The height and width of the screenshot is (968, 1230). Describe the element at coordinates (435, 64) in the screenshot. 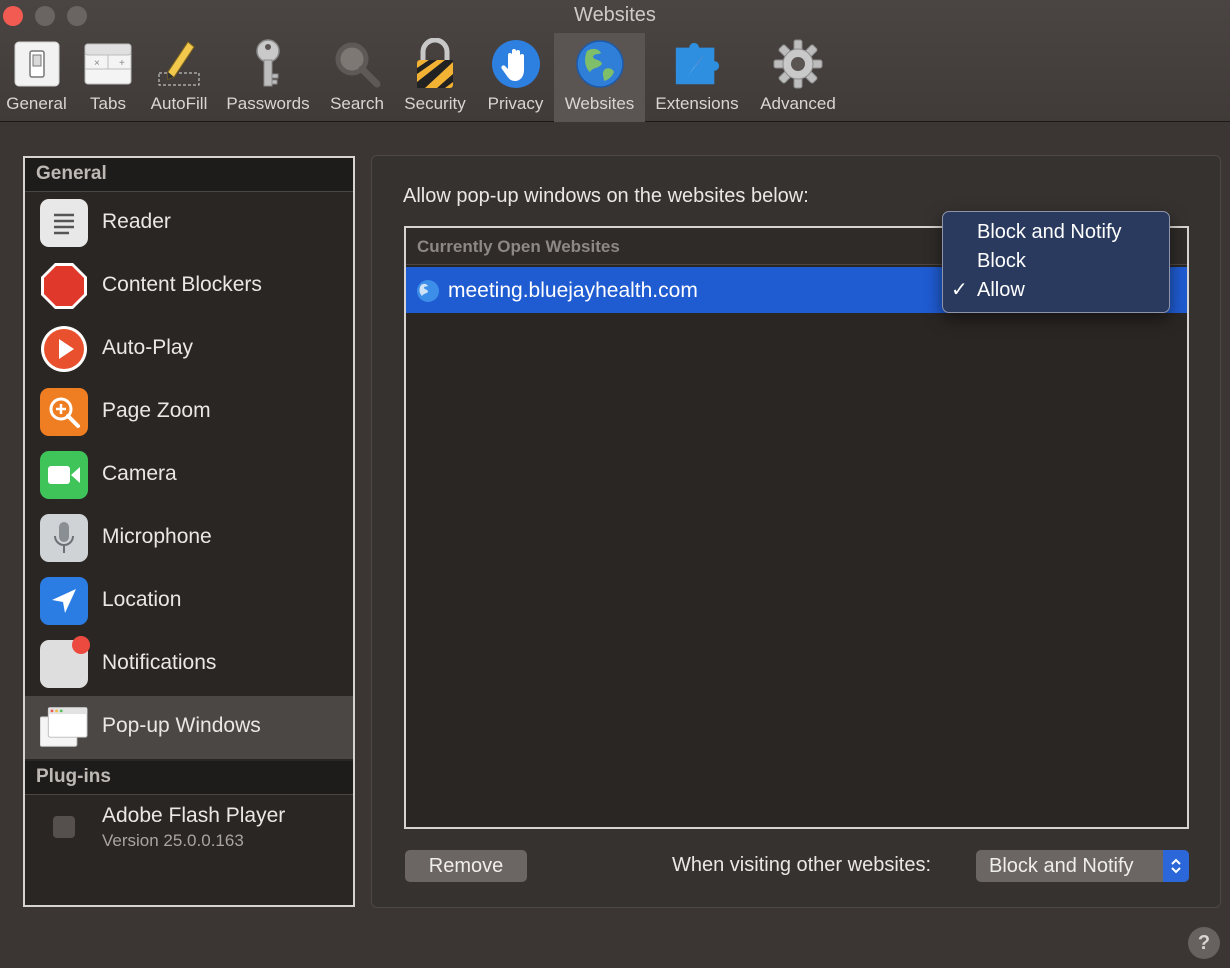

I see `padlock-icon` at that location.